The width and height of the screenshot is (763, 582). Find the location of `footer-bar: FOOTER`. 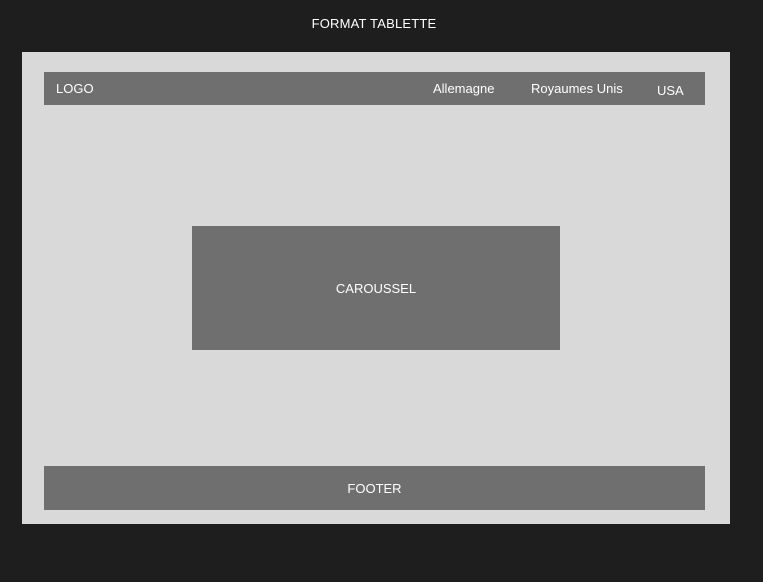

footer-bar: FOOTER is located at coordinates (374, 488).